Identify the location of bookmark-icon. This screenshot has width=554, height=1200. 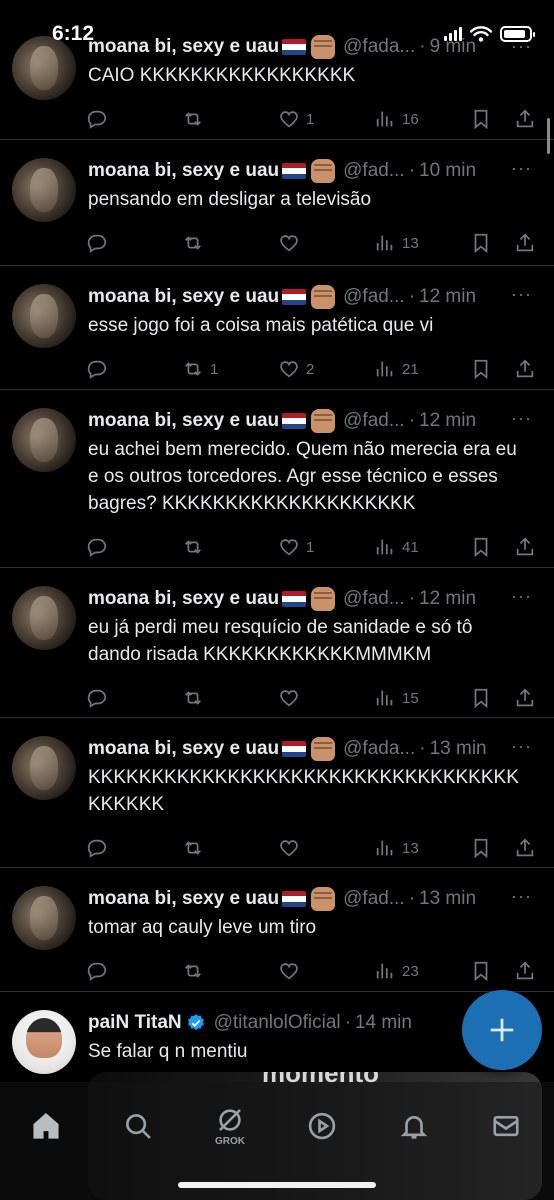
(481, 848).